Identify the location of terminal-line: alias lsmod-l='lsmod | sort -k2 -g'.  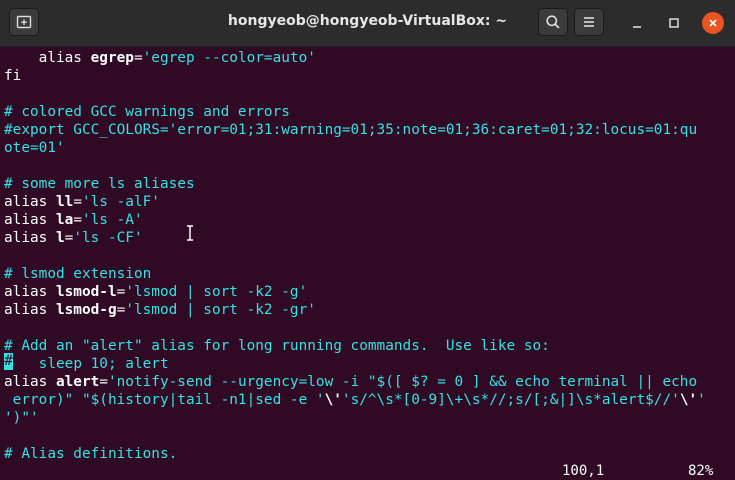
(155, 292).